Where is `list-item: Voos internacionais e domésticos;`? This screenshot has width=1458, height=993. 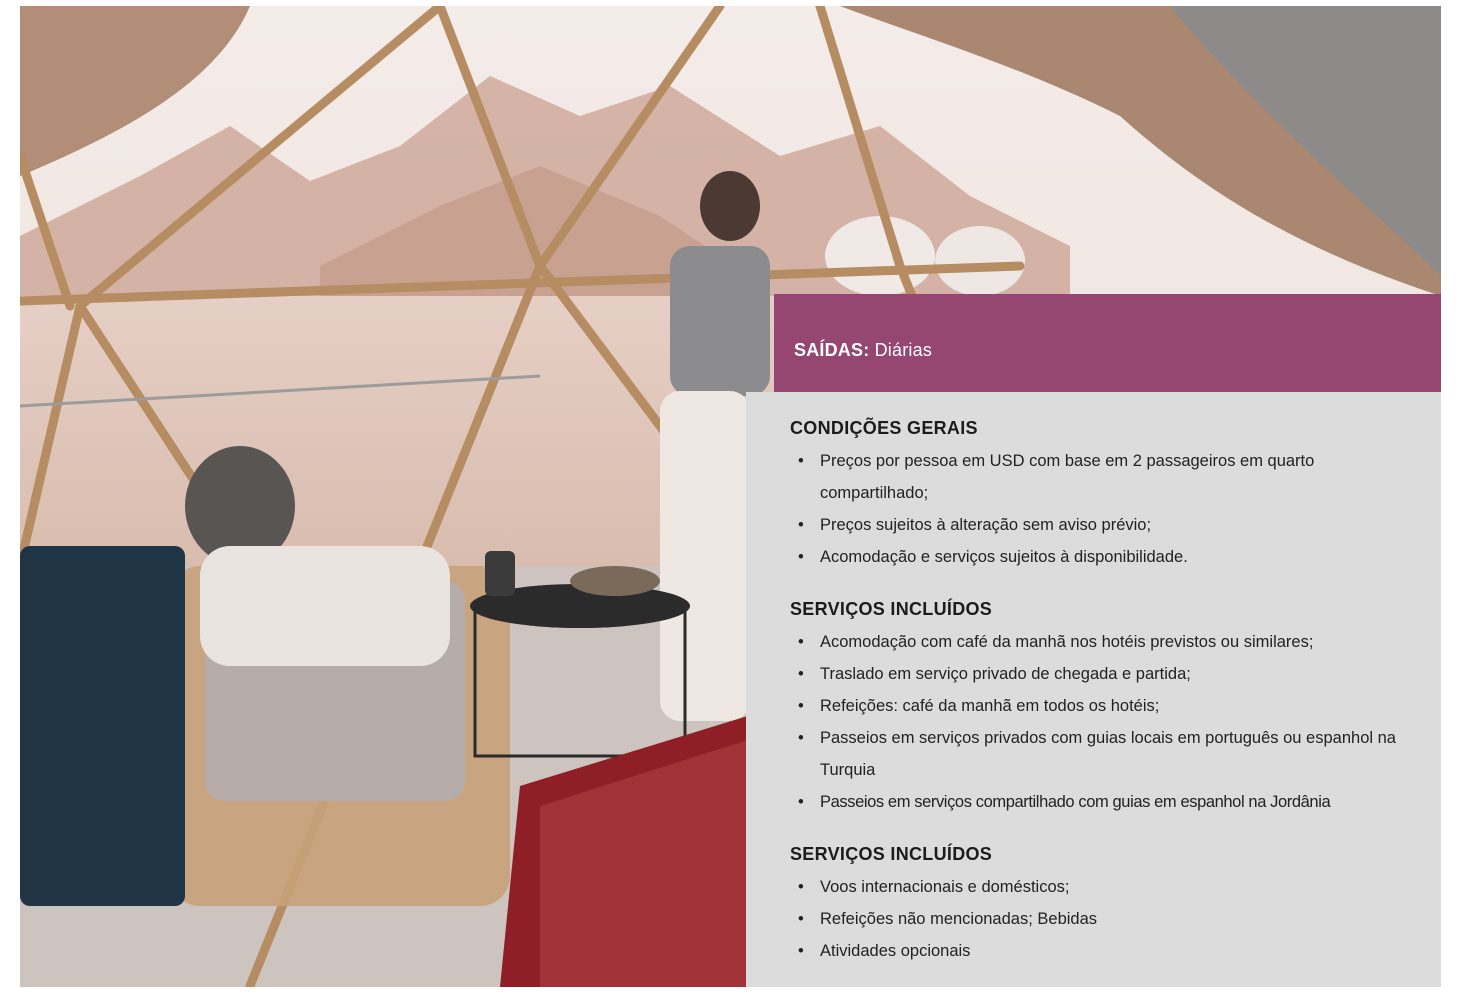 list-item: Voos internacionais e domésticos; is located at coordinates (1100, 887).